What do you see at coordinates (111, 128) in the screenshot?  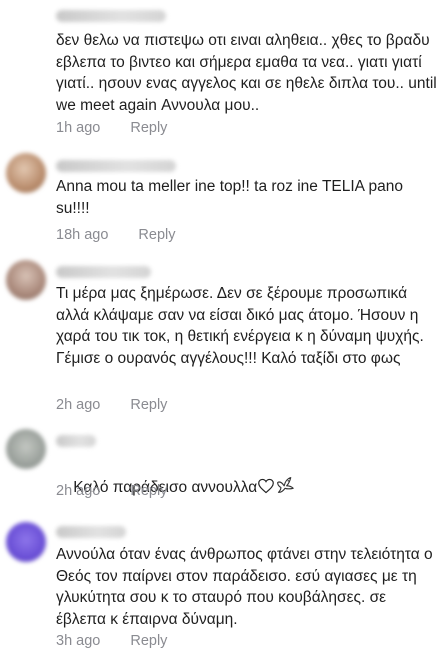 I see `comment-meta: 1h ago Reply` at bounding box center [111, 128].